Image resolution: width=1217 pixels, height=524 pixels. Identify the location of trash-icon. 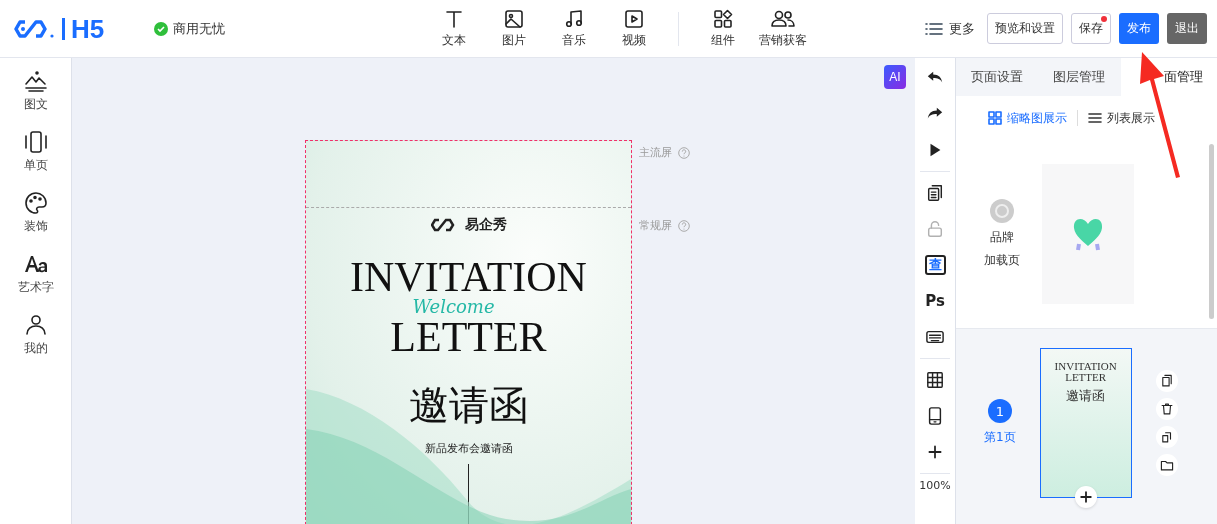
(1166, 408).